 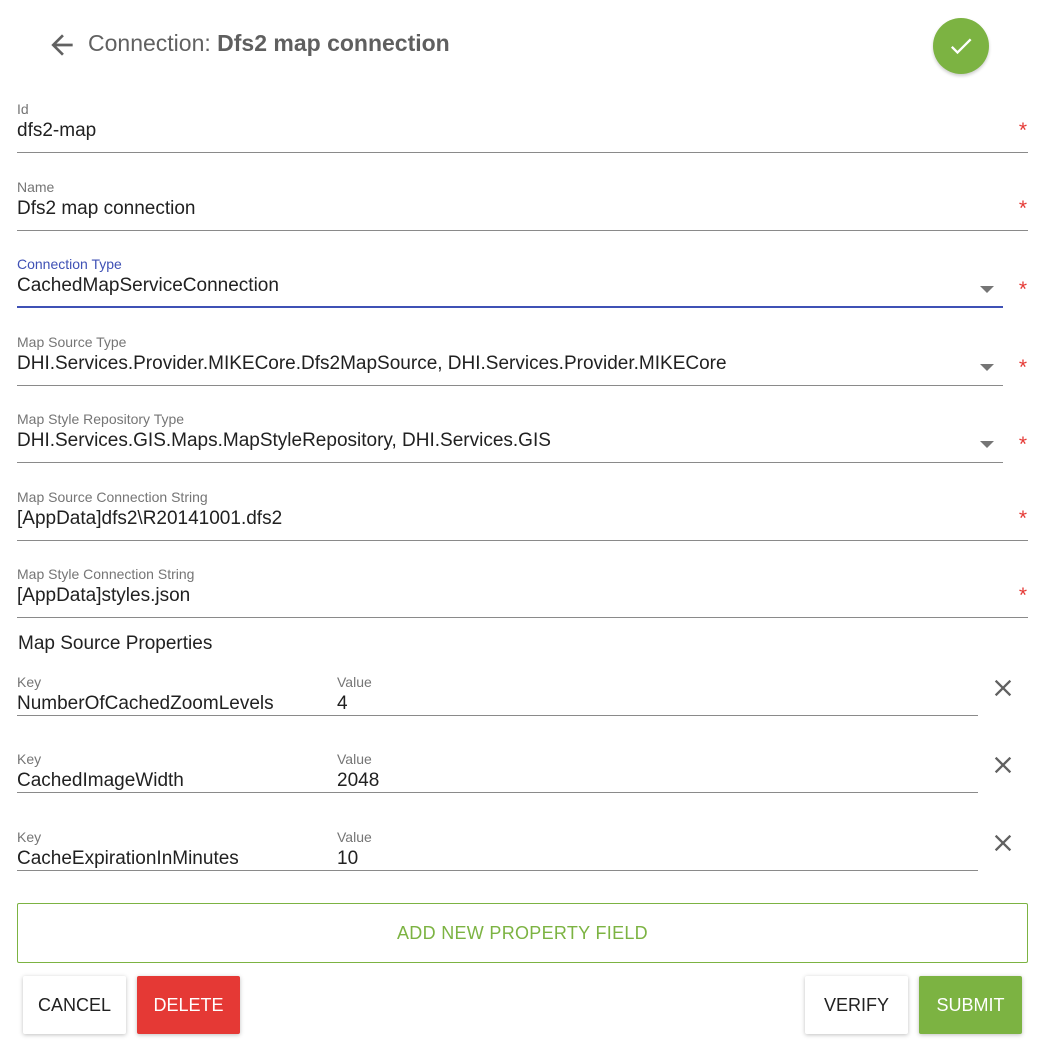 I want to click on name-label: Name, so click(x=36, y=187).